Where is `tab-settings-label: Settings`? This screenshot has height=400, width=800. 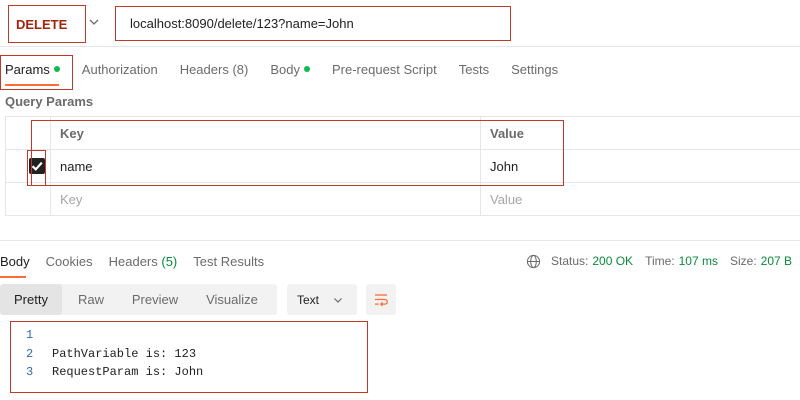 tab-settings-label: Settings is located at coordinates (535, 69).